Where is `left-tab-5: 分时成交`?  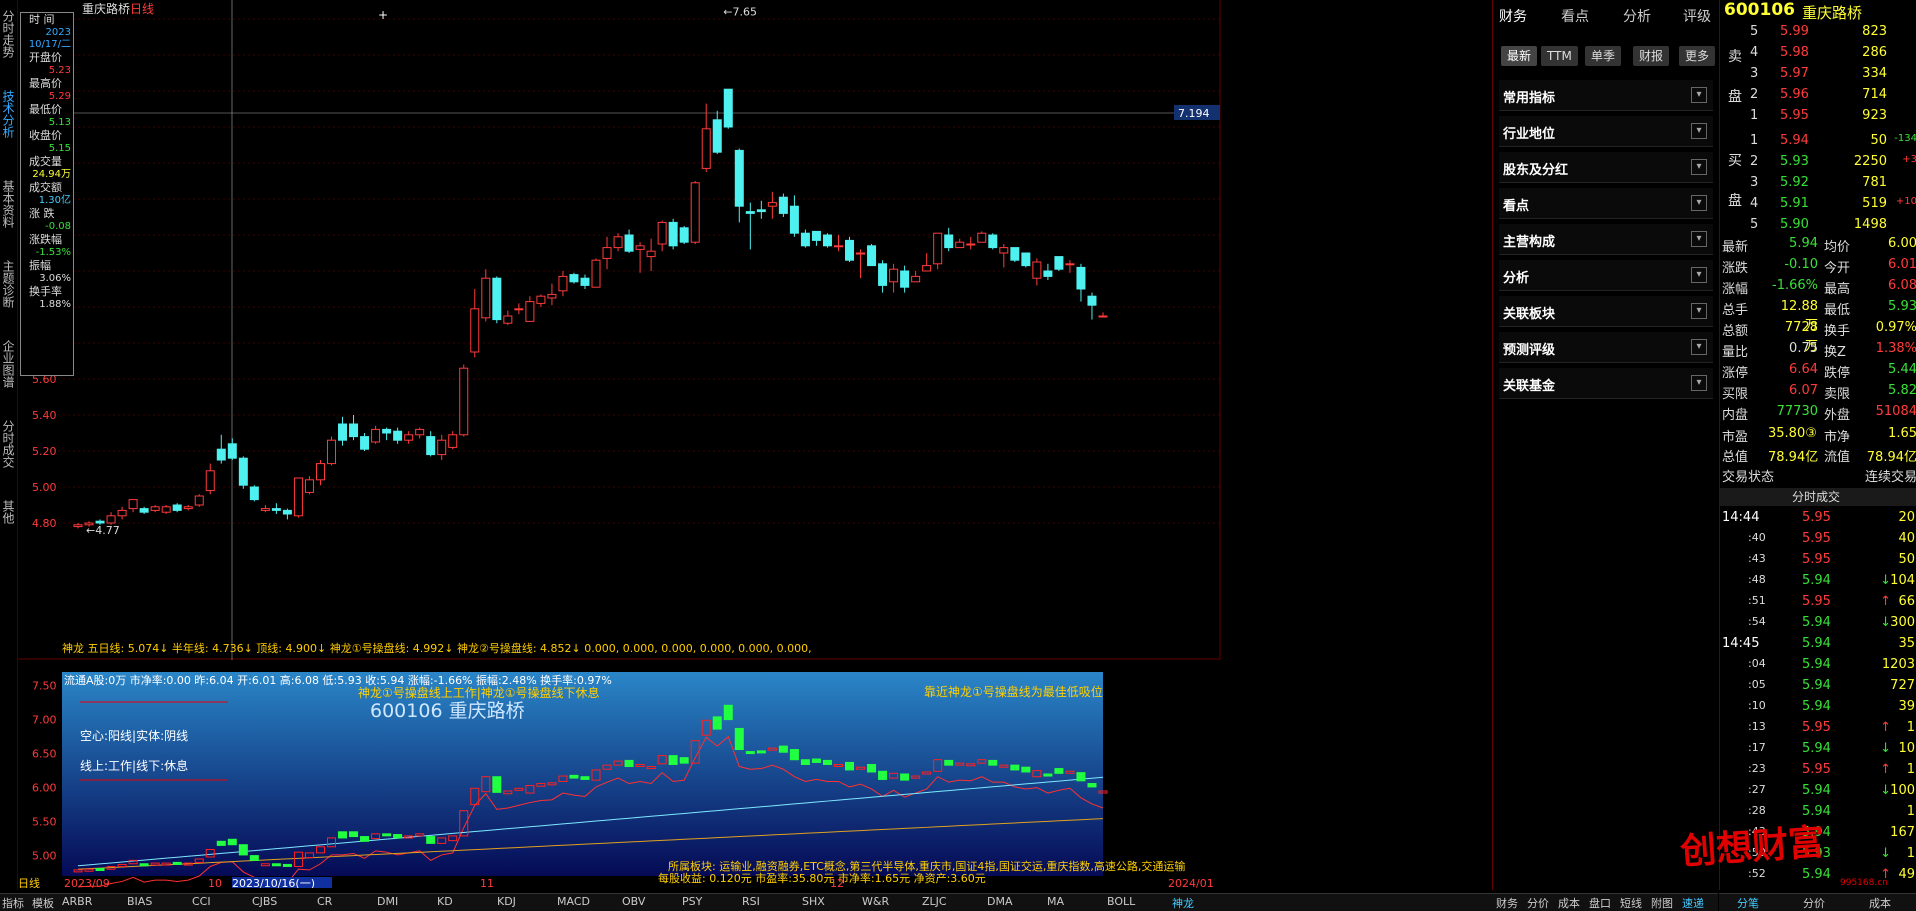
left-tab-5: 分时成交 is located at coordinates (8, 444).